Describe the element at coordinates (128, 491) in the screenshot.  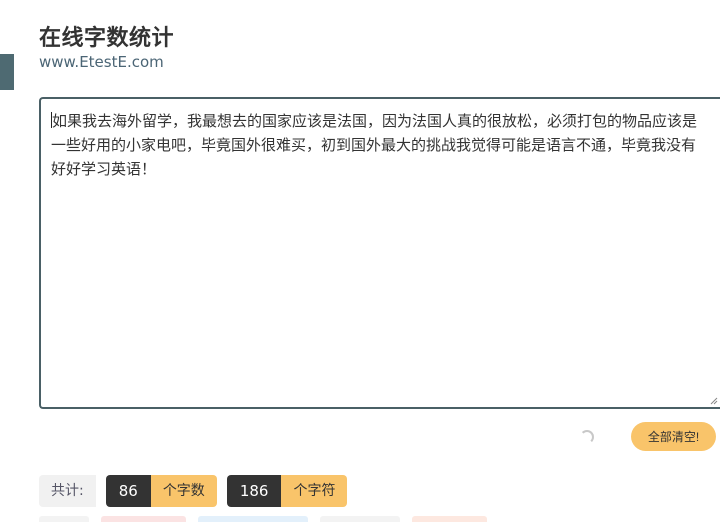
I see `word-count-value: 86` at that location.